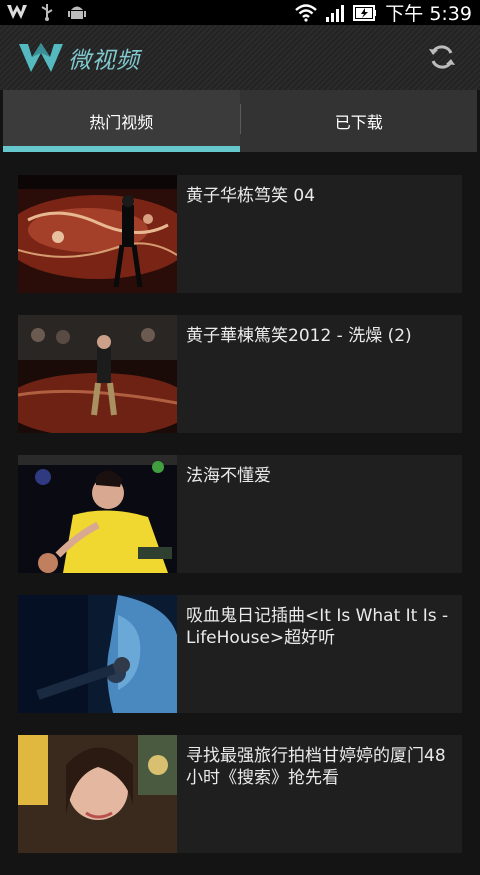  Describe the element at coordinates (317, 627) in the screenshot. I see `video-title: 吸血鬼日记插曲<It Is What It Is - LifeHouse>超好听` at that location.